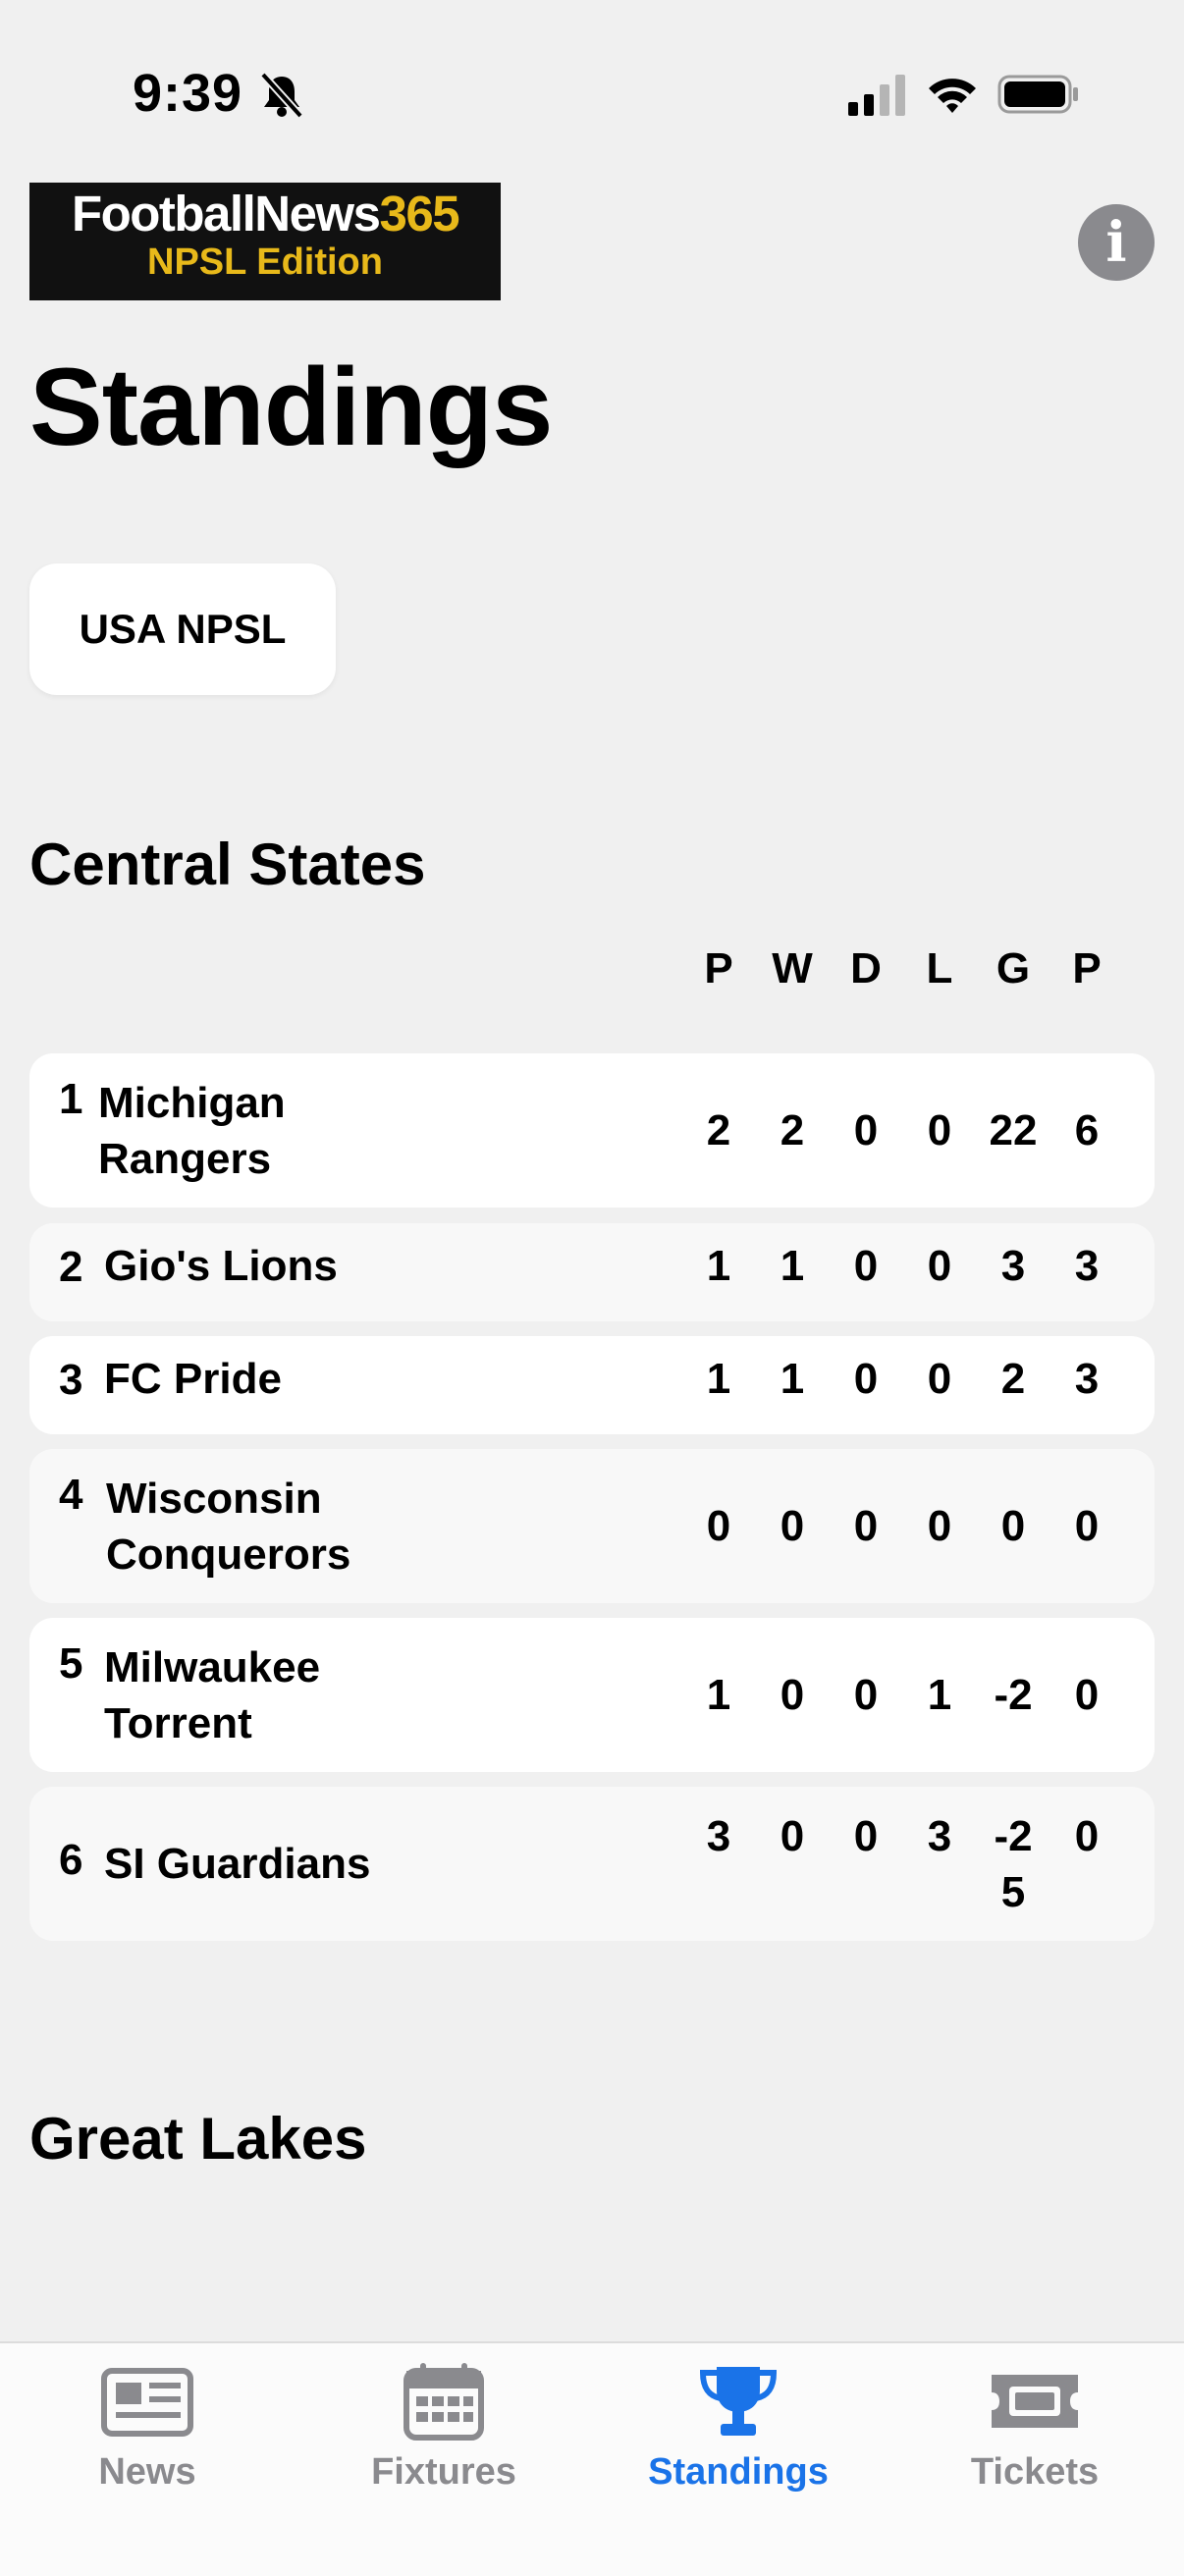 The width and height of the screenshot is (1184, 2576). What do you see at coordinates (939, 1695) in the screenshot?
I see `lost-value: 1` at bounding box center [939, 1695].